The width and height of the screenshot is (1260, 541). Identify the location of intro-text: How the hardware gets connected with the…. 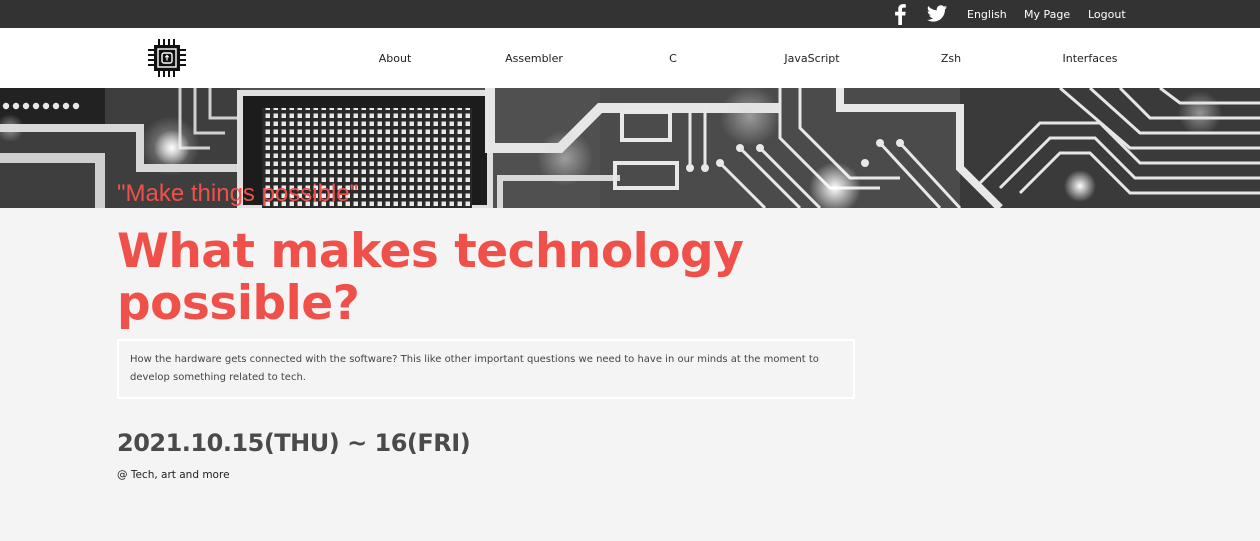
(474, 368).